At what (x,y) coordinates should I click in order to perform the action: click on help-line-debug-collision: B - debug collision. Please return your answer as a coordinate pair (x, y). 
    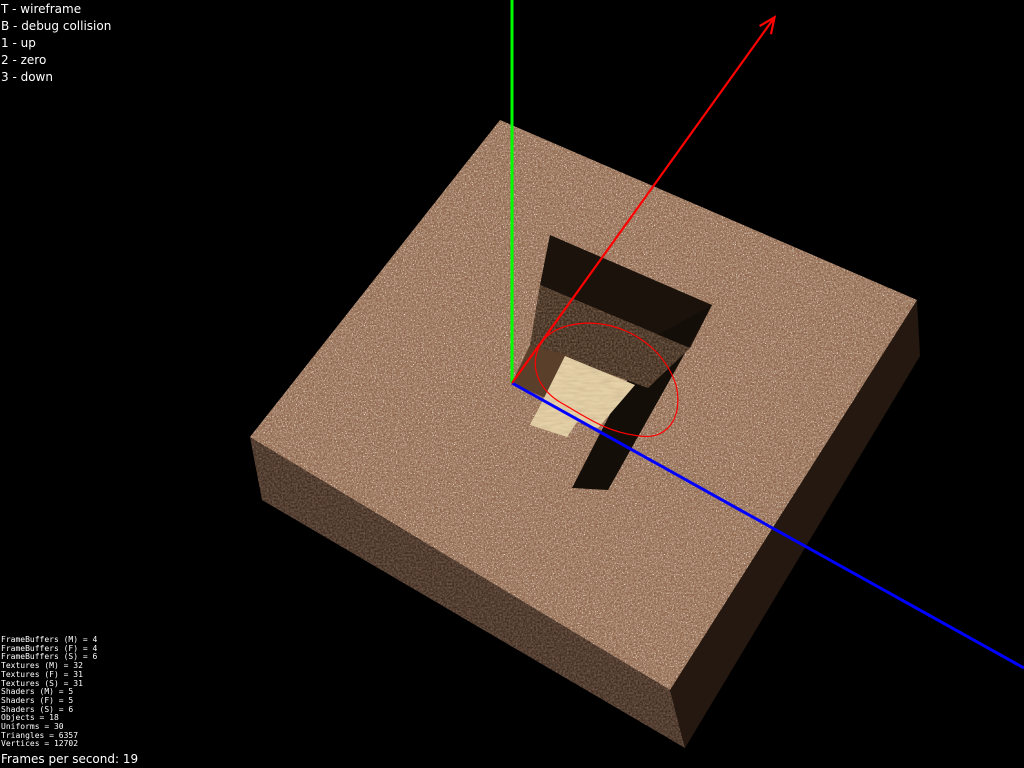
    Looking at the image, I should click on (56, 26).